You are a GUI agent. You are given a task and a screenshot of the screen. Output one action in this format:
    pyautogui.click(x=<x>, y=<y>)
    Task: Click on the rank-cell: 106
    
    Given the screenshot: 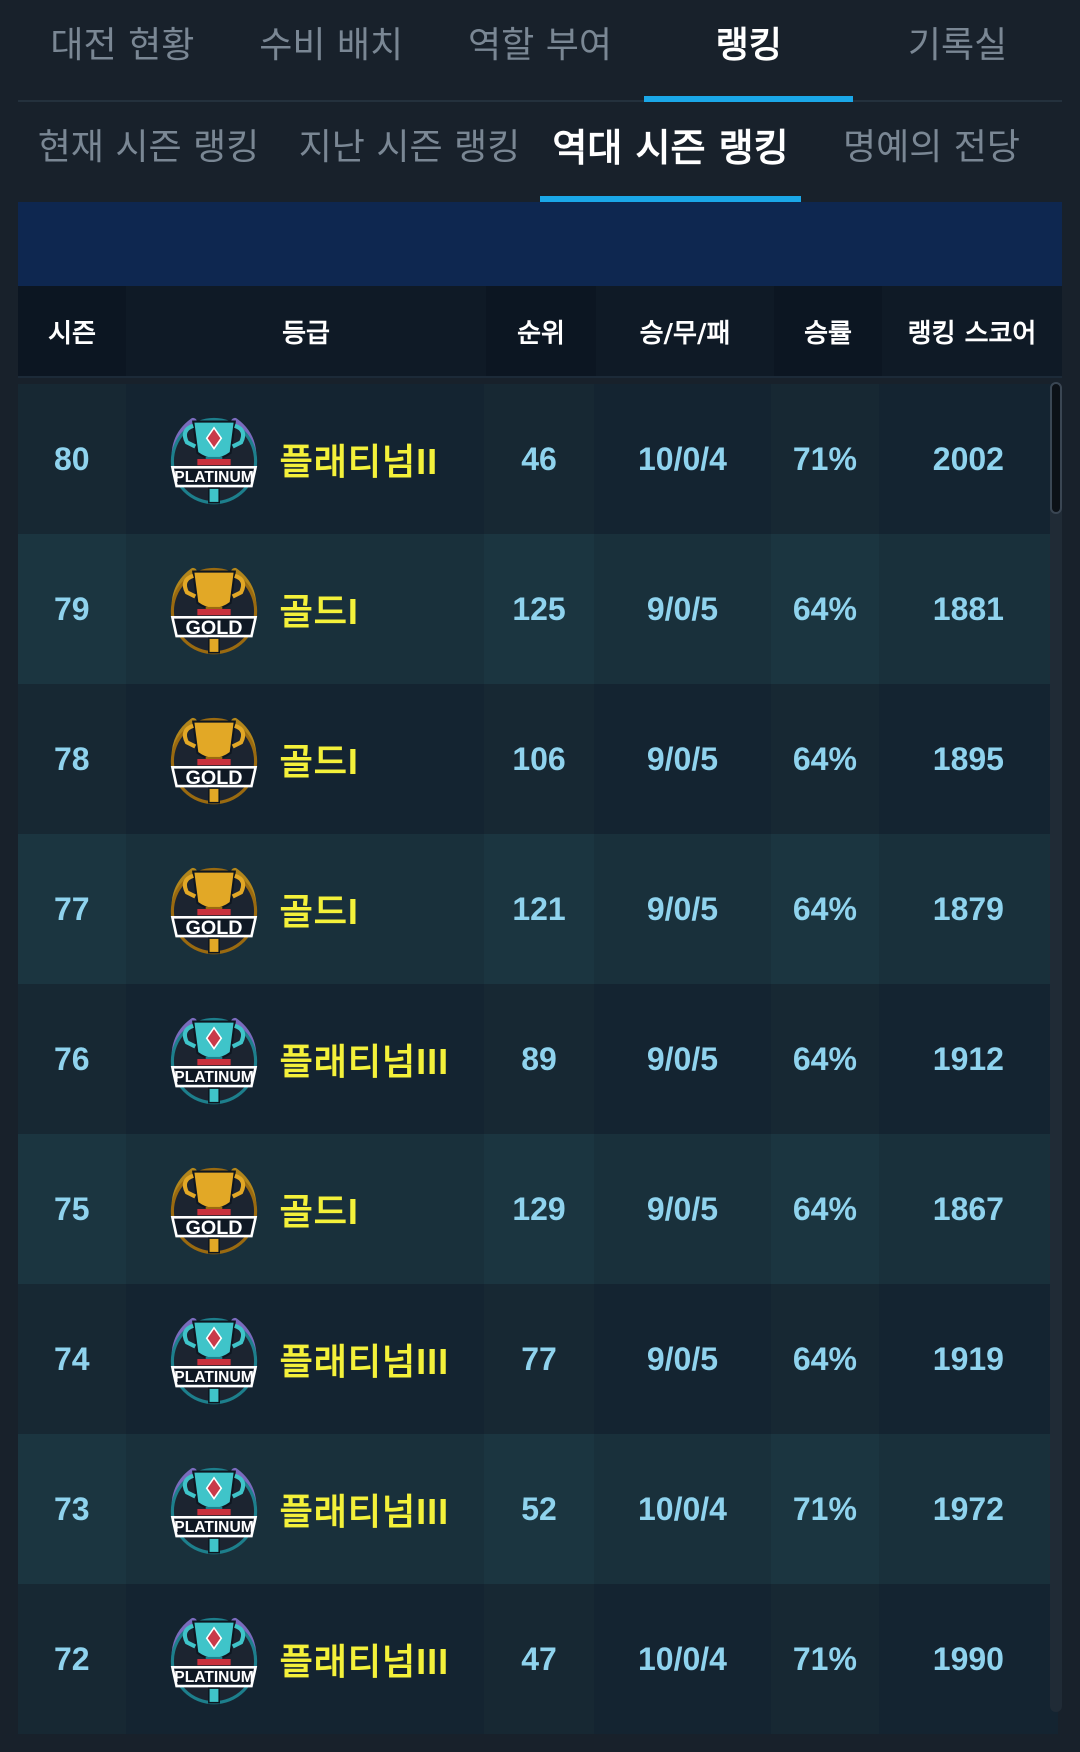 What is the action you would take?
    pyautogui.click(x=539, y=758)
    